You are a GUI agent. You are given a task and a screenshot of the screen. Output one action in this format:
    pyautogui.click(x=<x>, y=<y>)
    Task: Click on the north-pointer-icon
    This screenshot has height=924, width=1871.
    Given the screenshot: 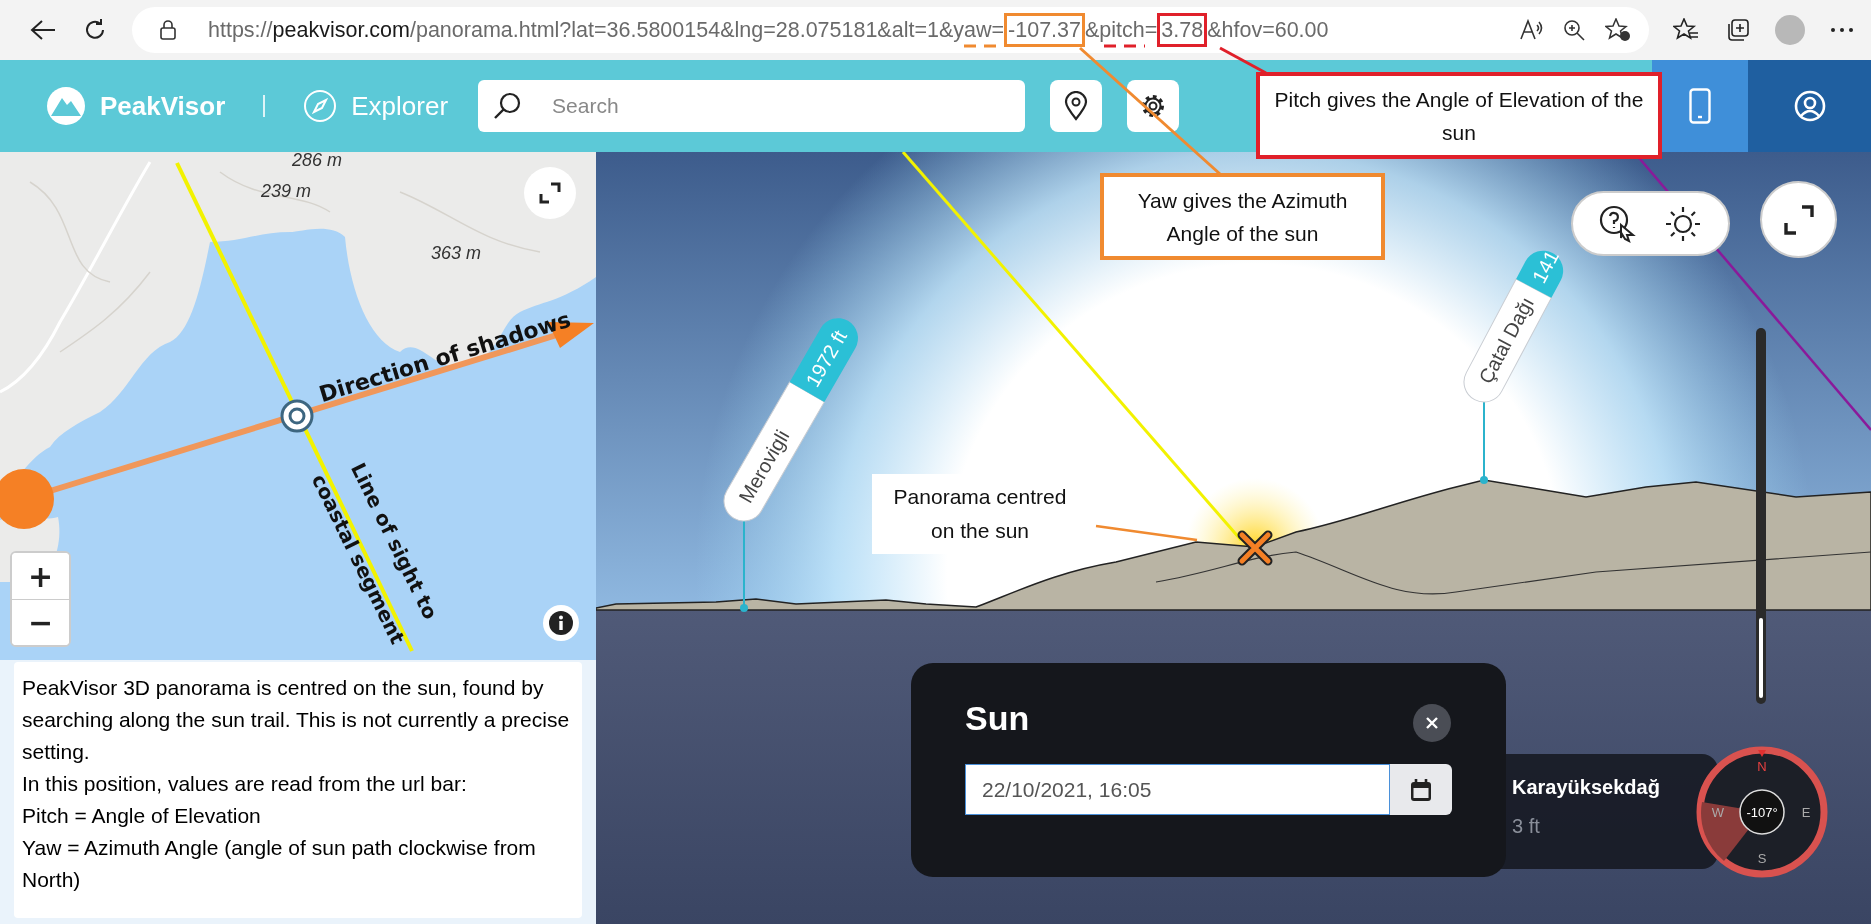 What is the action you would take?
    pyautogui.click(x=1762, y=753)
    